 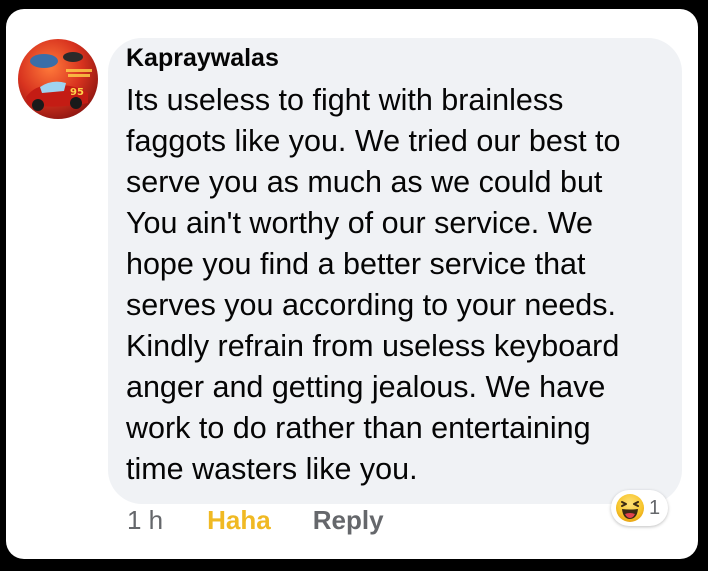 What do you see at coordinates (358, 428) in the screenshot?
I see `comment-line: work to do rather than entertaining` at bounding box center [358, 428].